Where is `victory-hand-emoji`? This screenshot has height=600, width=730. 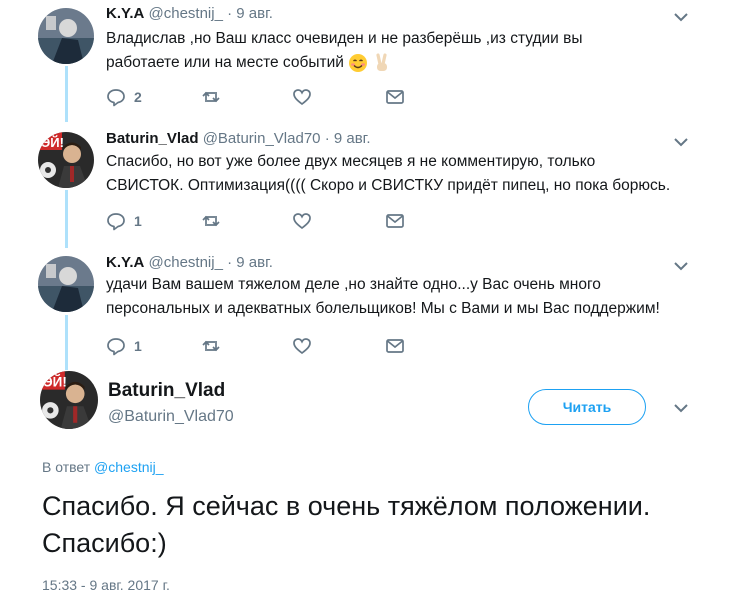
victory-hand-emoji is located at coordinates (381, 62).